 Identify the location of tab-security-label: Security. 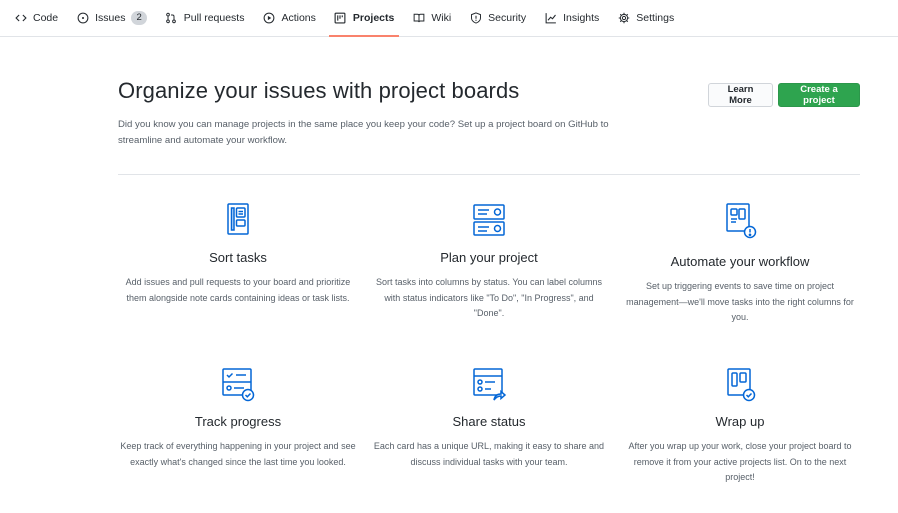
(507, 18).